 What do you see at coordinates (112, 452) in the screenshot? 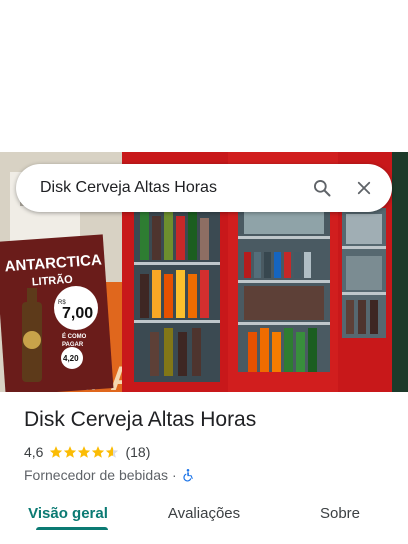
I see `half-star-icon` at bounding box center [112, 452].